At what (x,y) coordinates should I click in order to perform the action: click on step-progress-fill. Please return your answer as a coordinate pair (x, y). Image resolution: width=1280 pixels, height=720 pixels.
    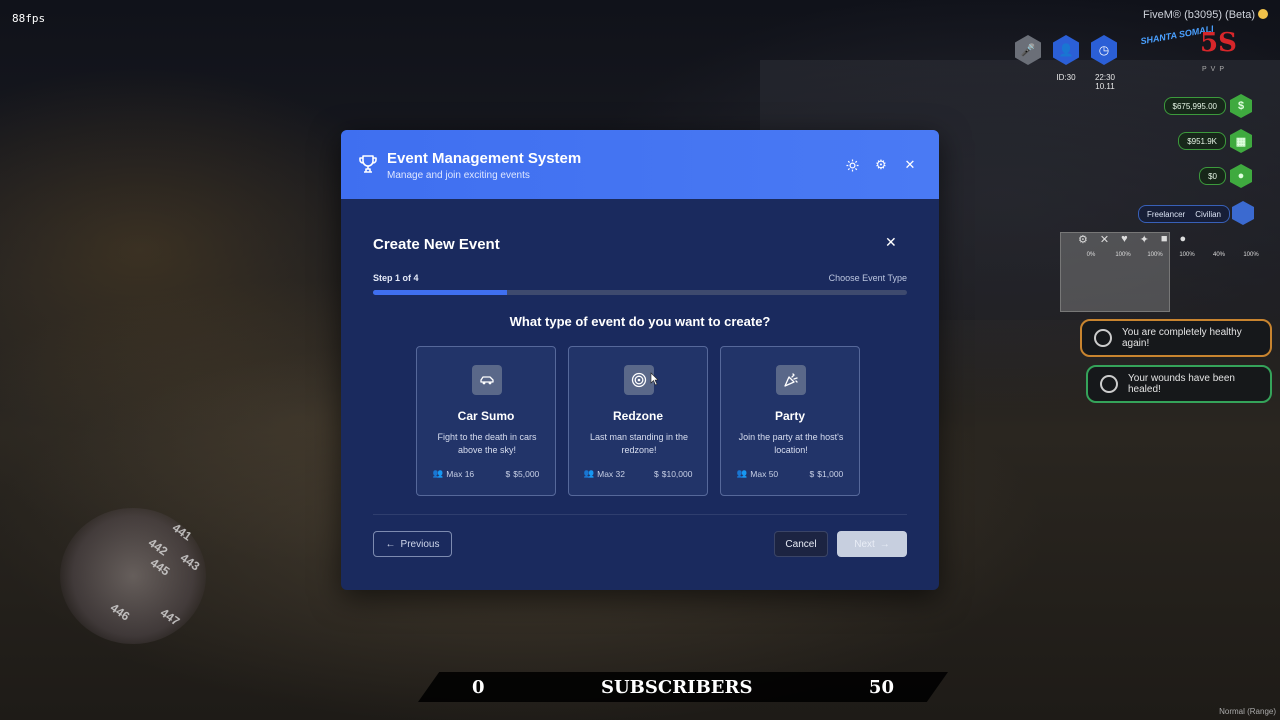
    Looking at the image, I should click on (440, 292).